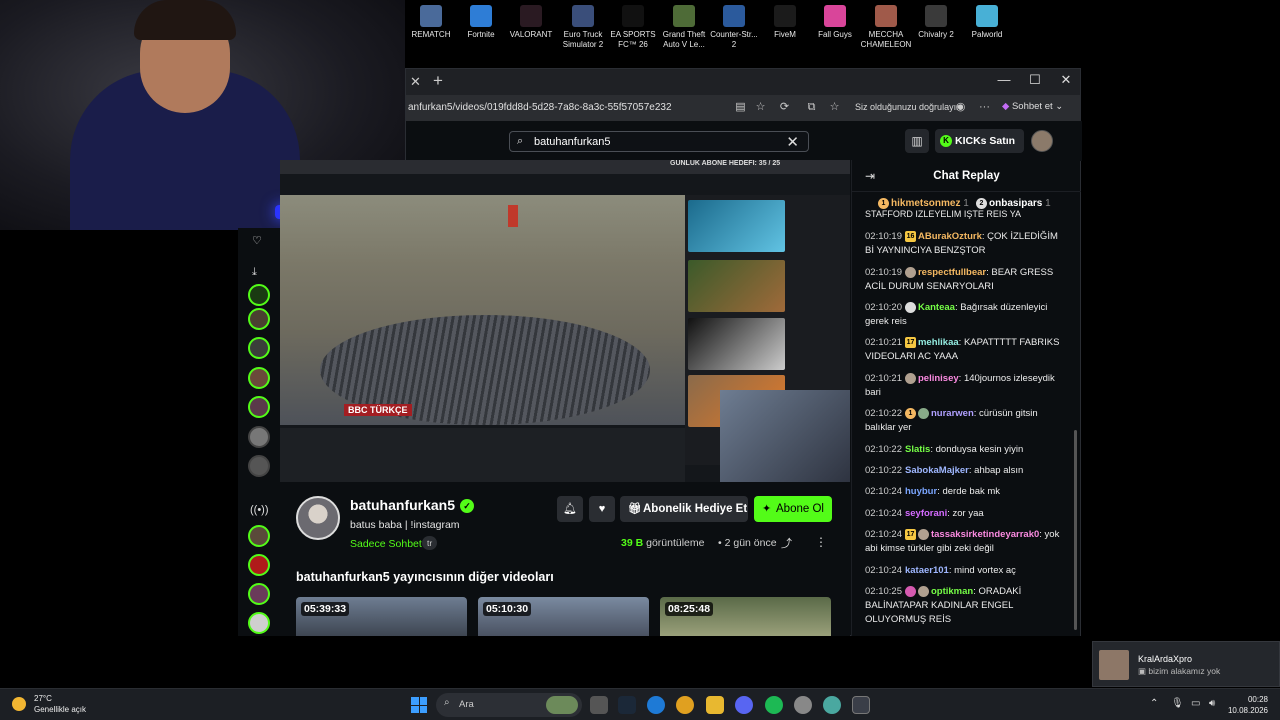 This screenshot has height=720, width=1280. What do you see at coordinates (923, 534) in the screenshot?
I see `emote-icon` at bounding box center [923, 534].